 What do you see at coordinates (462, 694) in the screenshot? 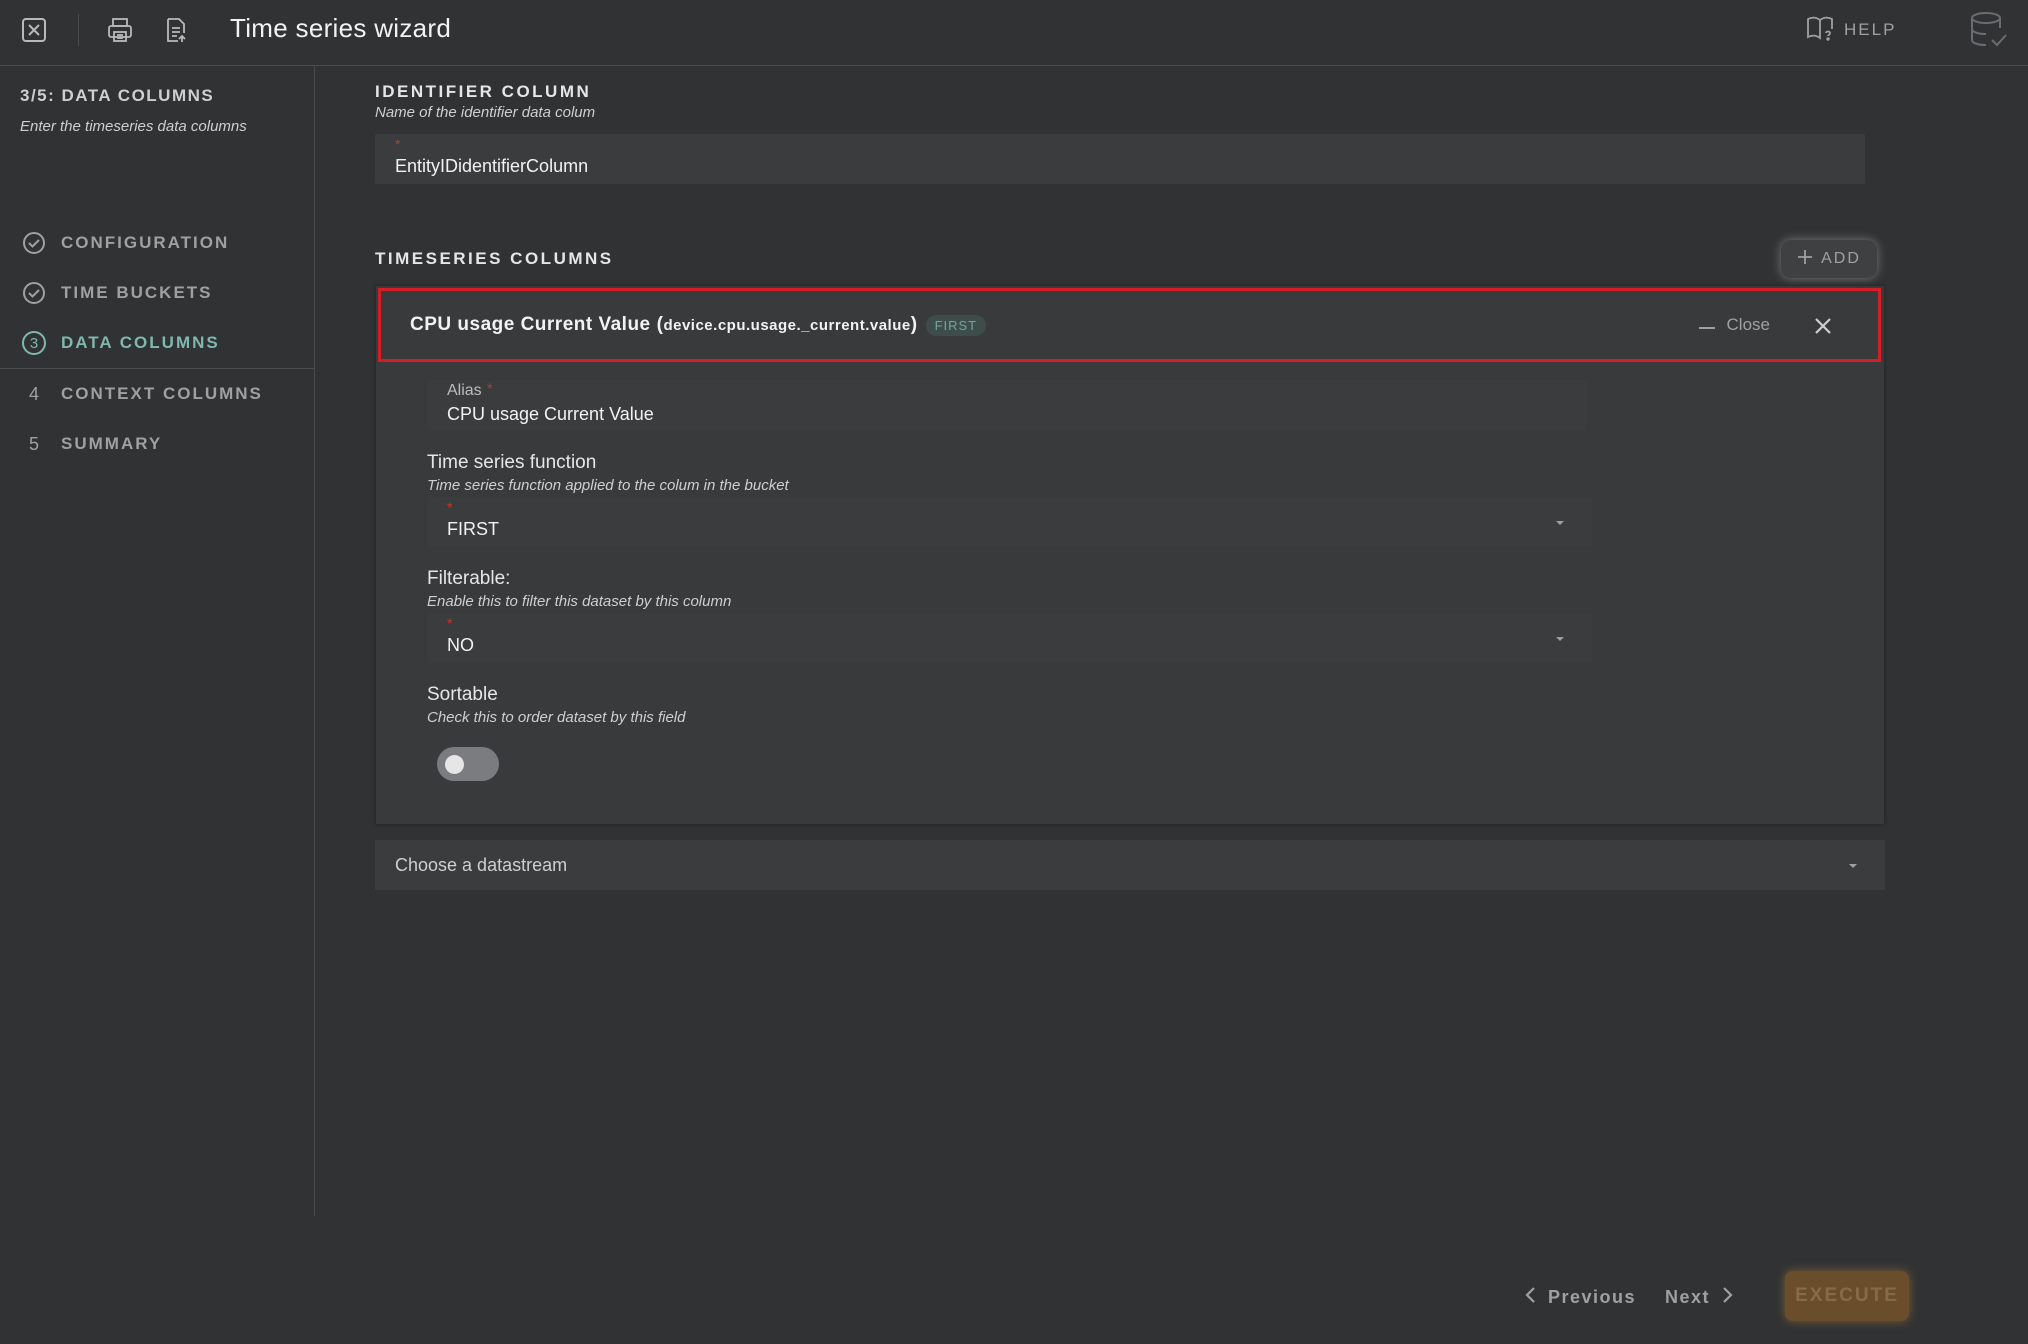
I see `sortable-title: Sortable` at bounding box center [462, 694].